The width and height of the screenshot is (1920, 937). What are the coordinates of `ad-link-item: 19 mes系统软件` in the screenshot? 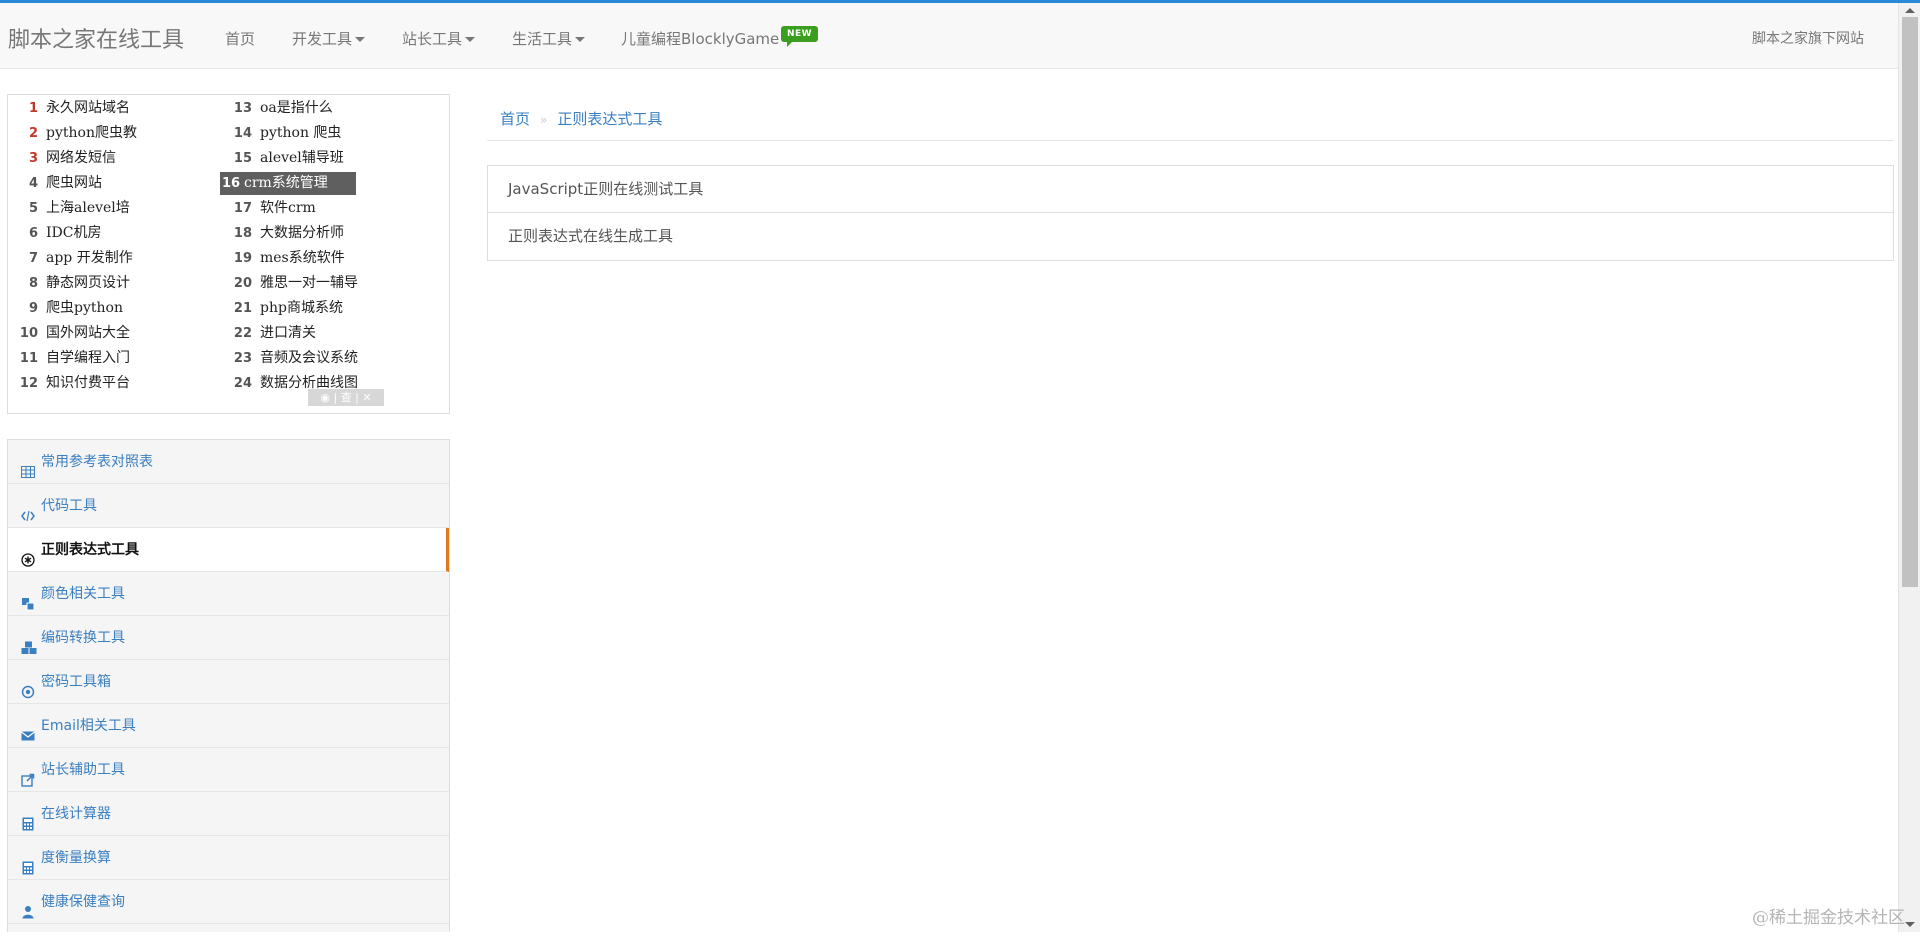 It's located at (332, 258).